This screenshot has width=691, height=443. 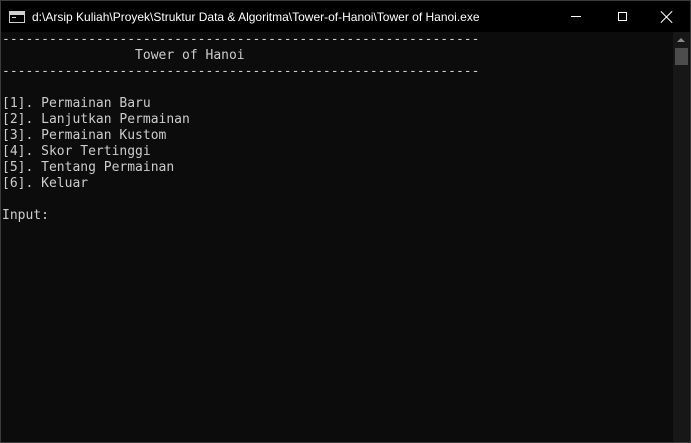 I want to click on close-icon, so click(x=667, y=17).